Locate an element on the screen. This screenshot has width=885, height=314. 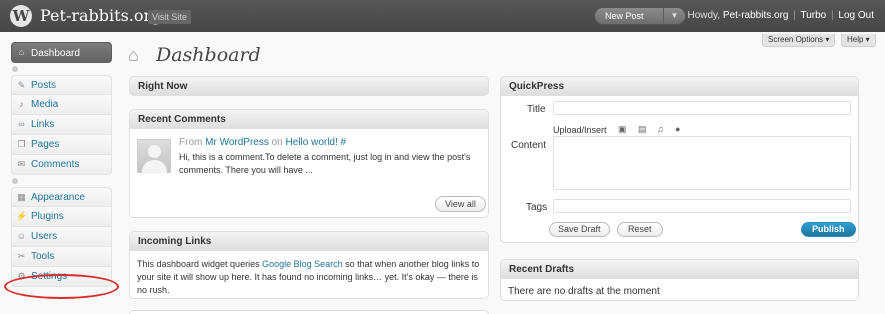
sidebar-item-posts: ✎ Posts is located at coordinates (61, 85).